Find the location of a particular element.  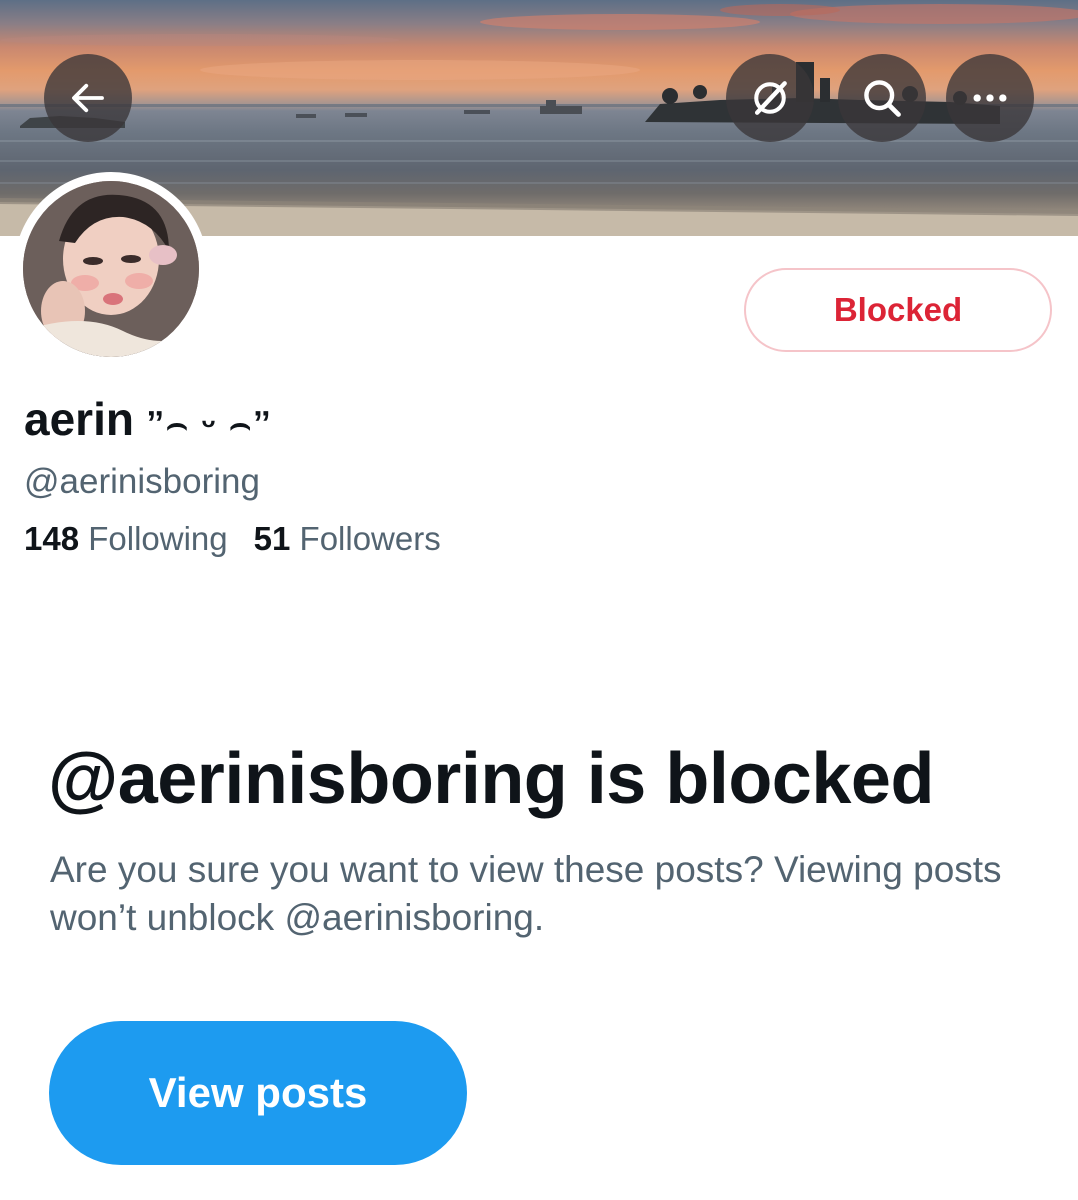

avatar-image is located at coordinates (111, 269).